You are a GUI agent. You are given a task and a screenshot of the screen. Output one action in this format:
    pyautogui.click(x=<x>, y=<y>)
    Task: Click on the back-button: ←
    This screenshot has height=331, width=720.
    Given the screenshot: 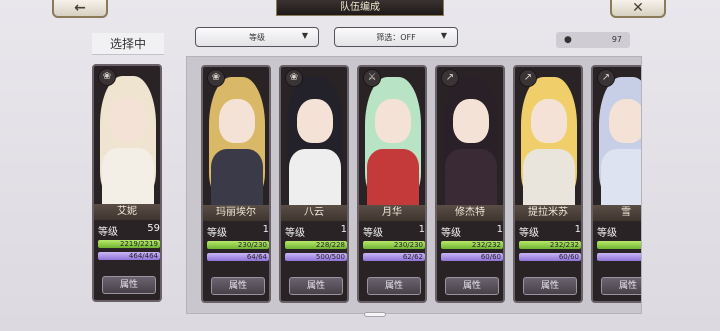 What is the action you would take?
    pyautogui.click(x=80, y=9)
    